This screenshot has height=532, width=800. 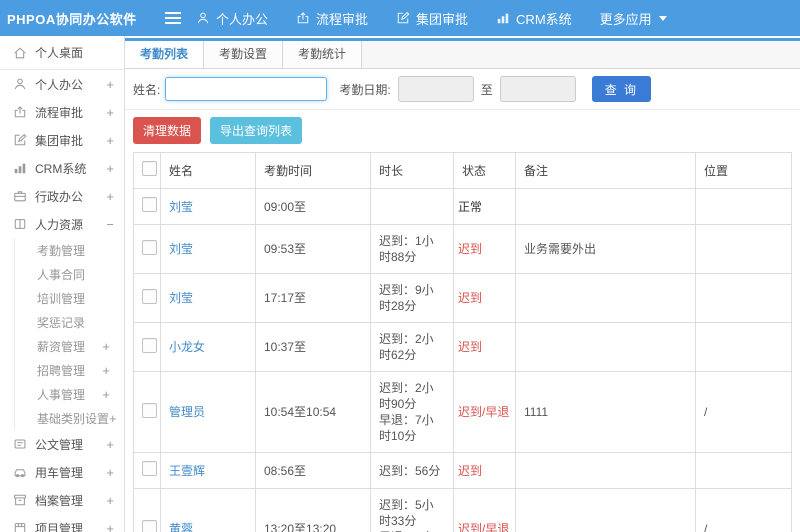 I want to click on name-cell: 王壹辉, so click(x=208, y=470).